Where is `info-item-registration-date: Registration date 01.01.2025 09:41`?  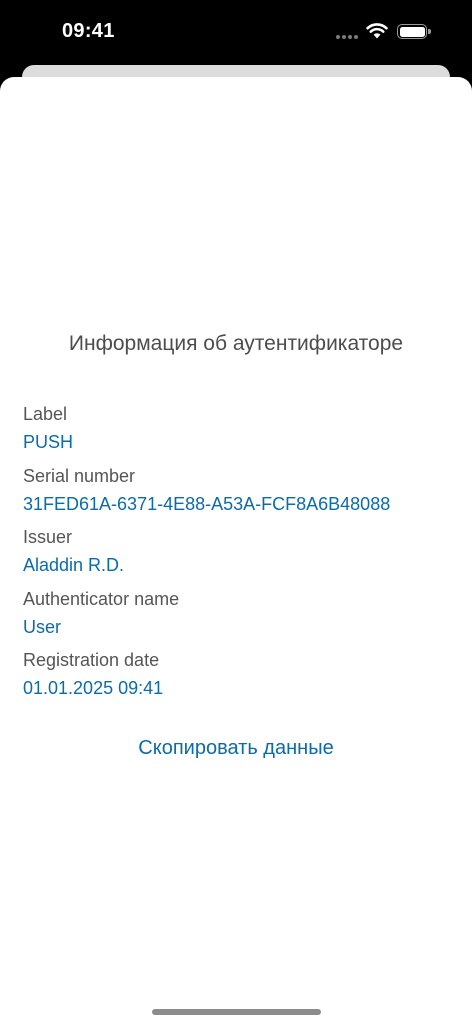
info-item-registration-date: Registration date 01.01.2025 09:41 is located at coordinates (238, 679).